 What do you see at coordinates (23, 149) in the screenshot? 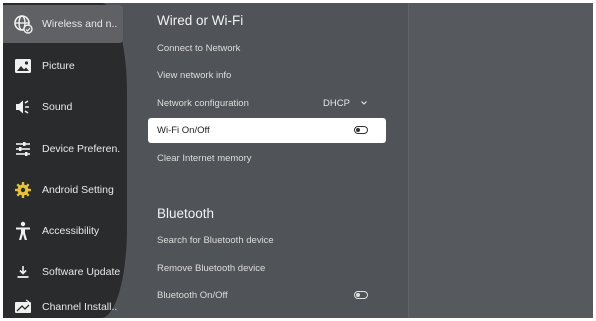
I see `sliders-icon` at bounding box center [23, 149].